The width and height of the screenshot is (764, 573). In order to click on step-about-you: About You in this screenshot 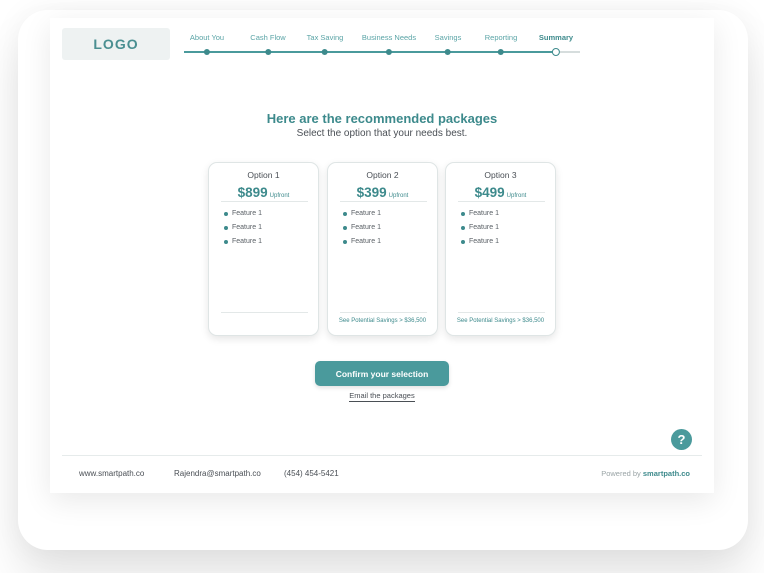, I will do `click(207, 43)`.